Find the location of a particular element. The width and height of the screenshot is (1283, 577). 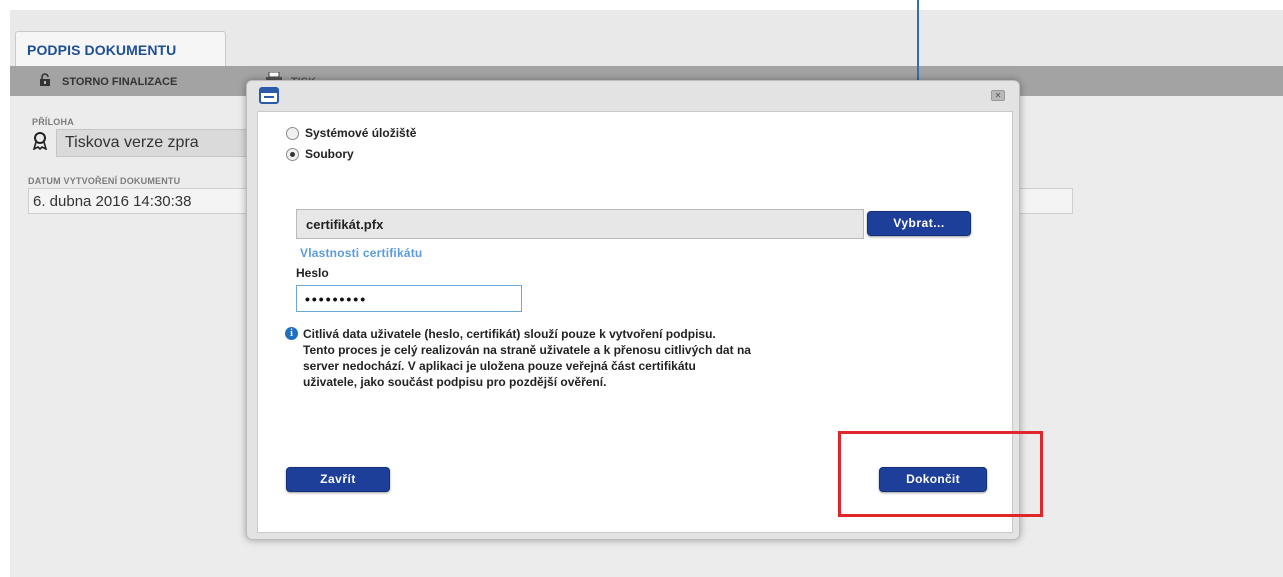

radio-files-control is located at coordinates (292, 154).